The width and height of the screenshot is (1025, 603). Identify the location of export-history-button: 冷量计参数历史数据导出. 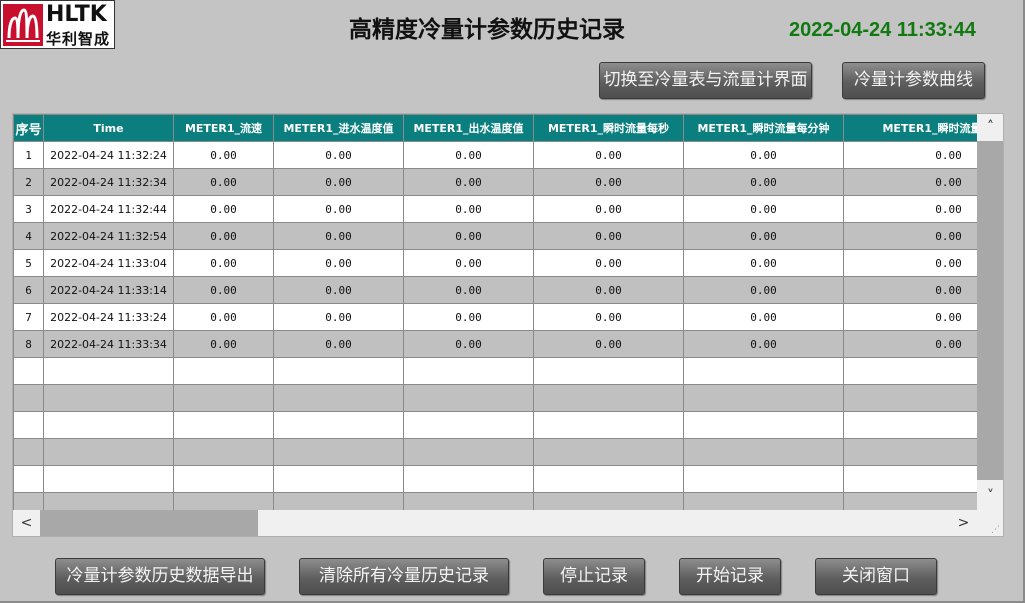
(160, 576).